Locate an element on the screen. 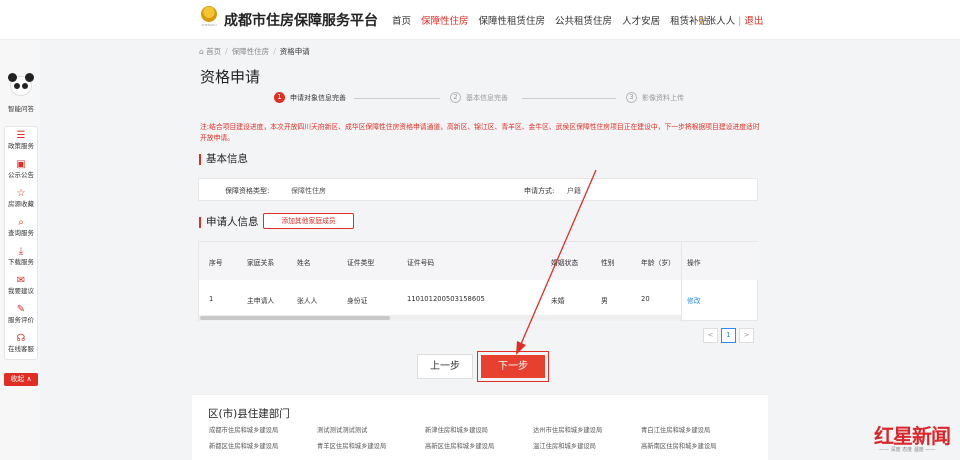  page-number-button: 1 is located at coordinates (728, 335).